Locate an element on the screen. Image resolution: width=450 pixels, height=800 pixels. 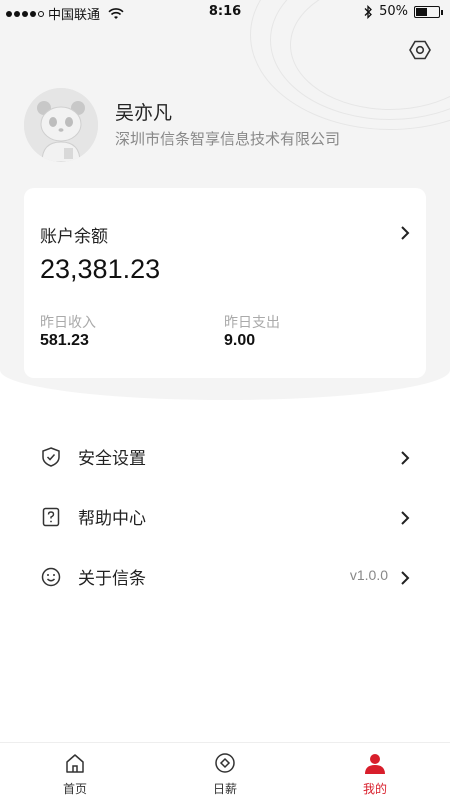
coin-icon is located at coordinates (225, 763).